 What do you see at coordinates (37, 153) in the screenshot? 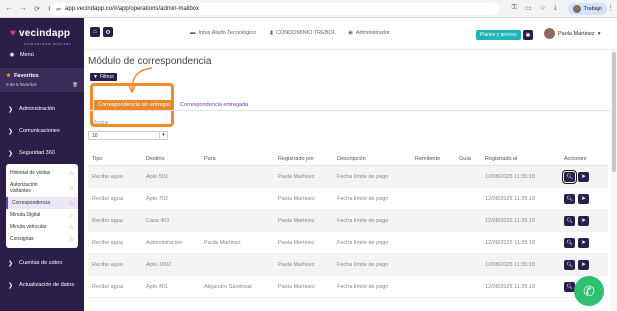
I see `sidebar-item-label: Seguridad 360` at bounding box center [37, 153].